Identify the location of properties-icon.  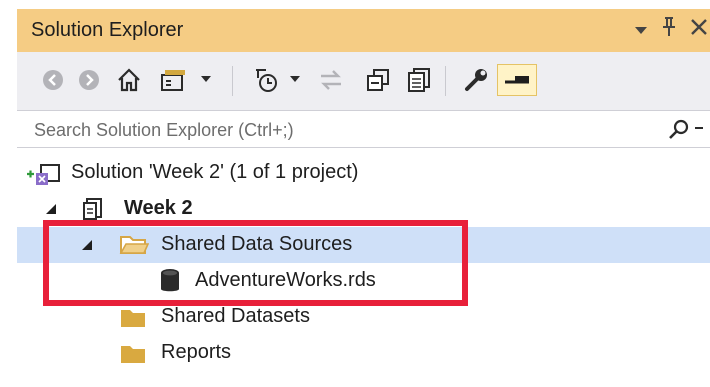
(476, 80).